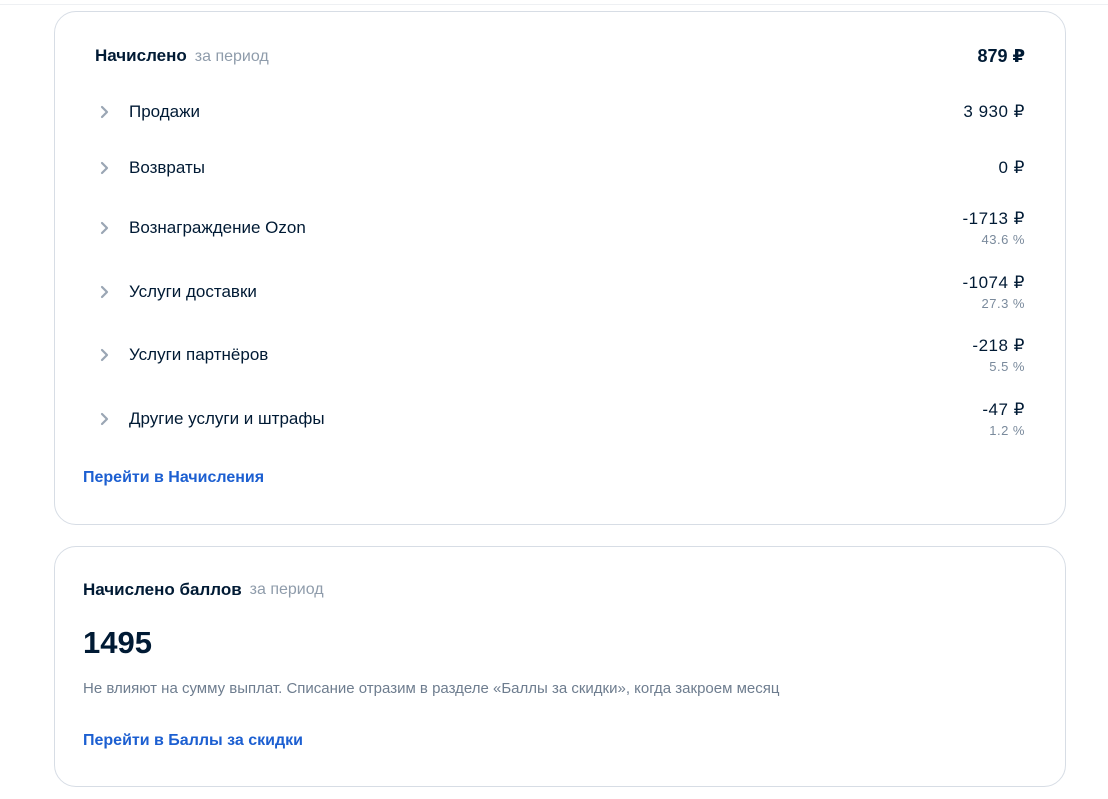  Describe the element at coordinates (560, 168) in the screenshot. I see `accrual-row-returns: Возвраты 0 ₽` at that location.